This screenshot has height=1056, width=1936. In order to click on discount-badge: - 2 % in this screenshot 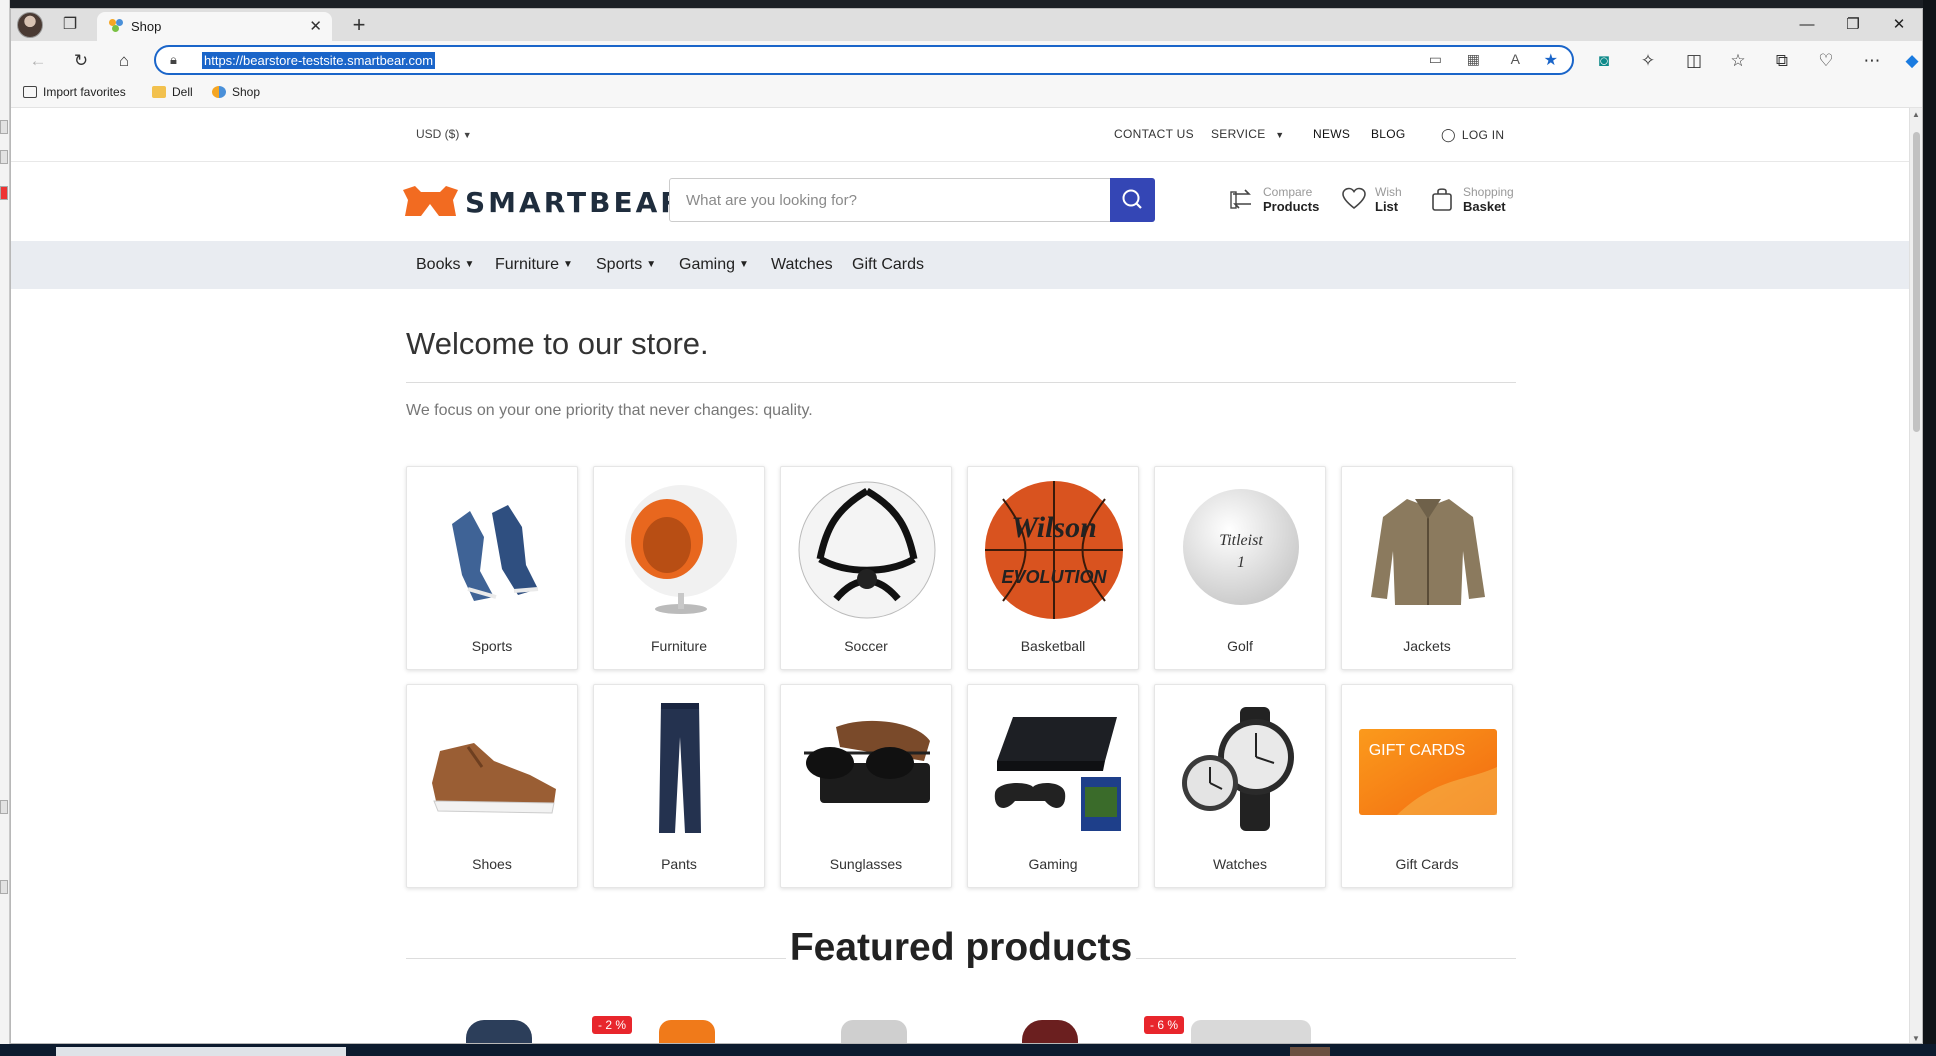, I will do `click(612, 1025)`.